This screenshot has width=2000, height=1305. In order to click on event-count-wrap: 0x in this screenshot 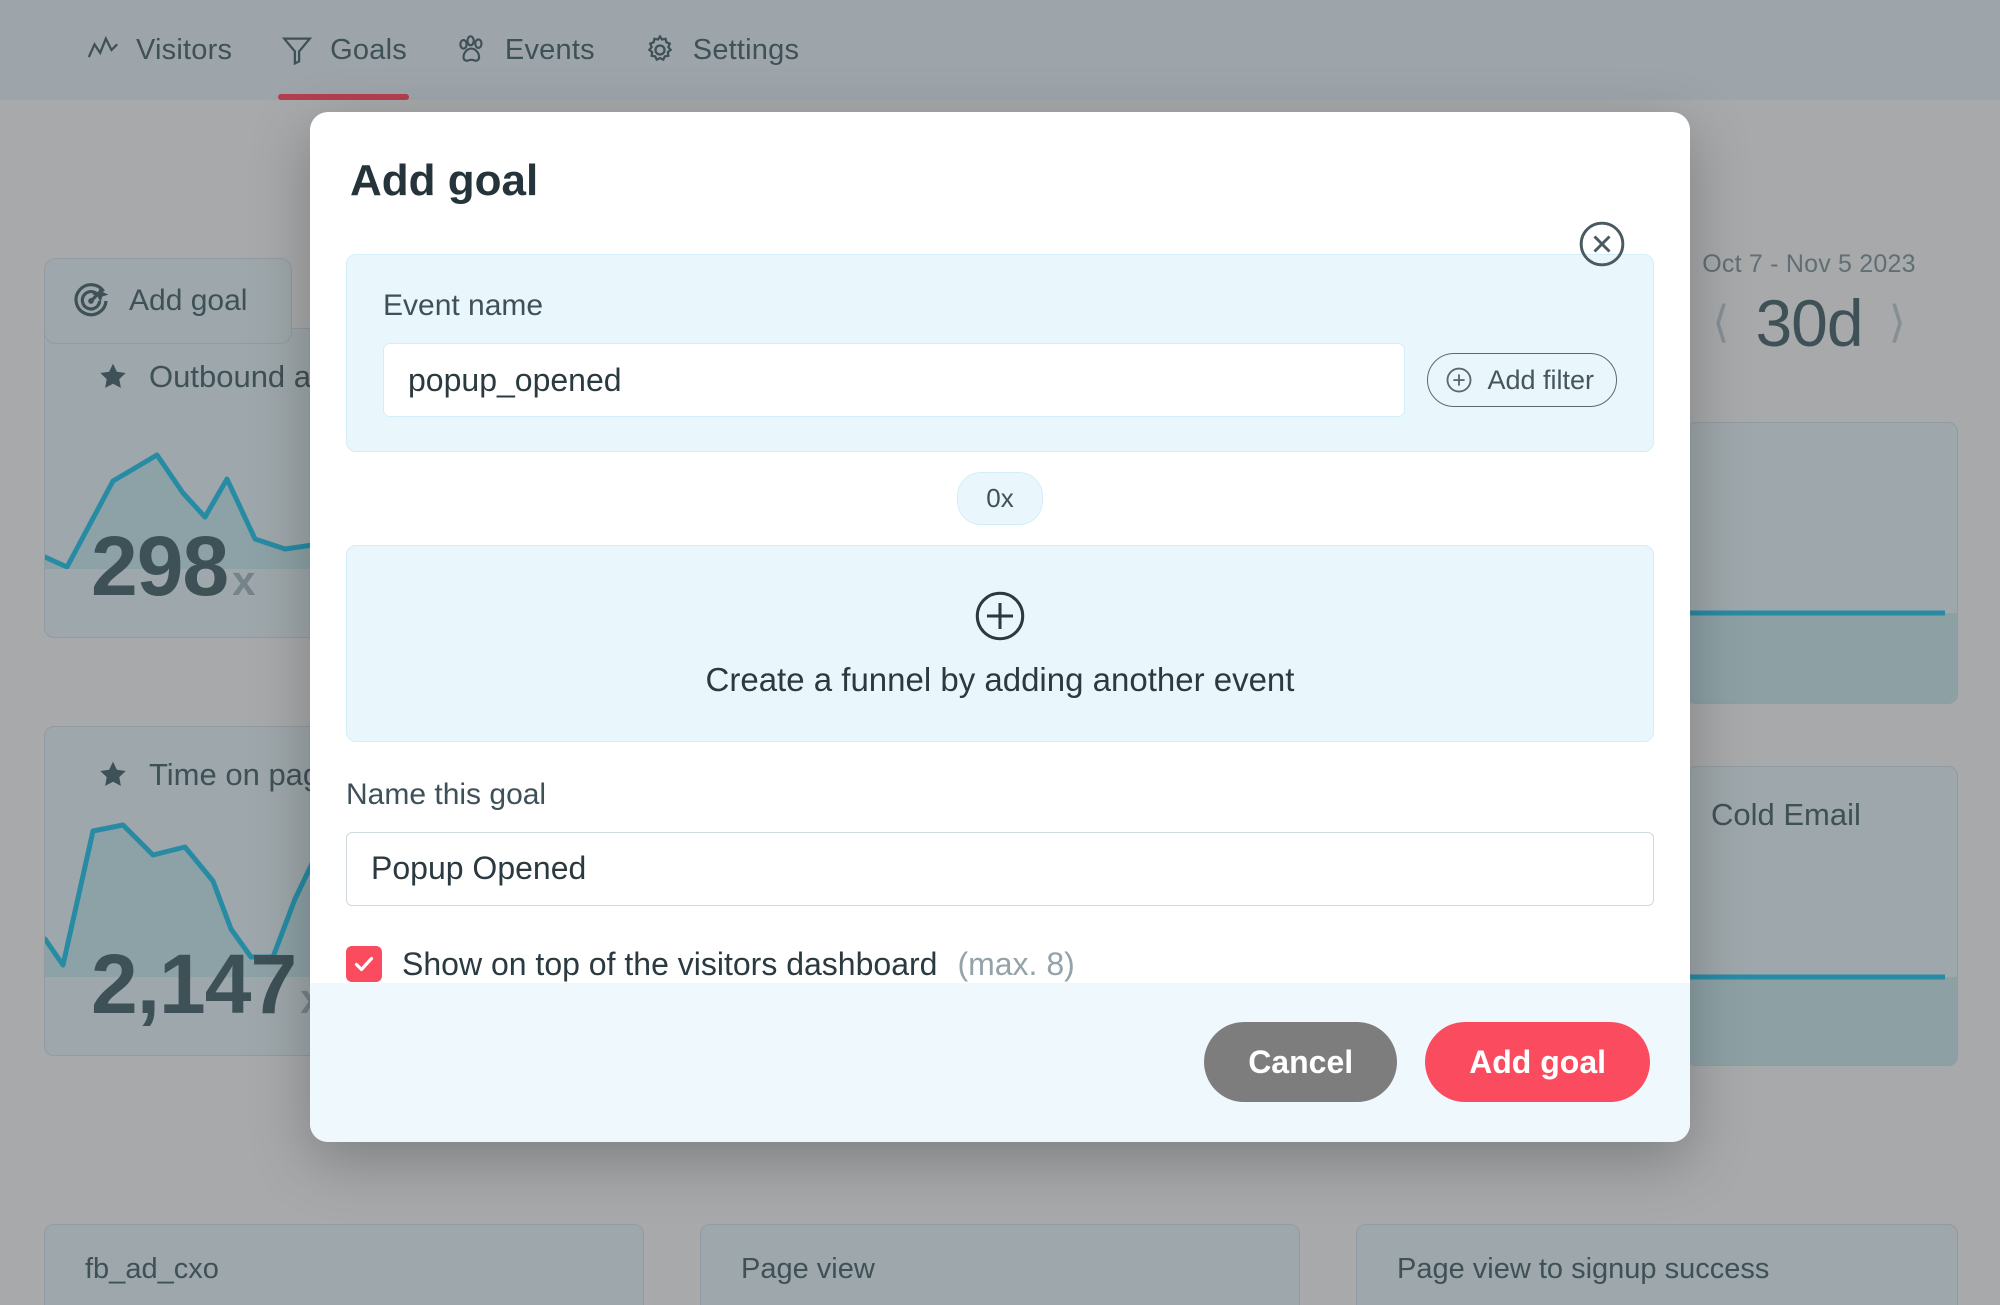, I will do `click(1000, 498)`.